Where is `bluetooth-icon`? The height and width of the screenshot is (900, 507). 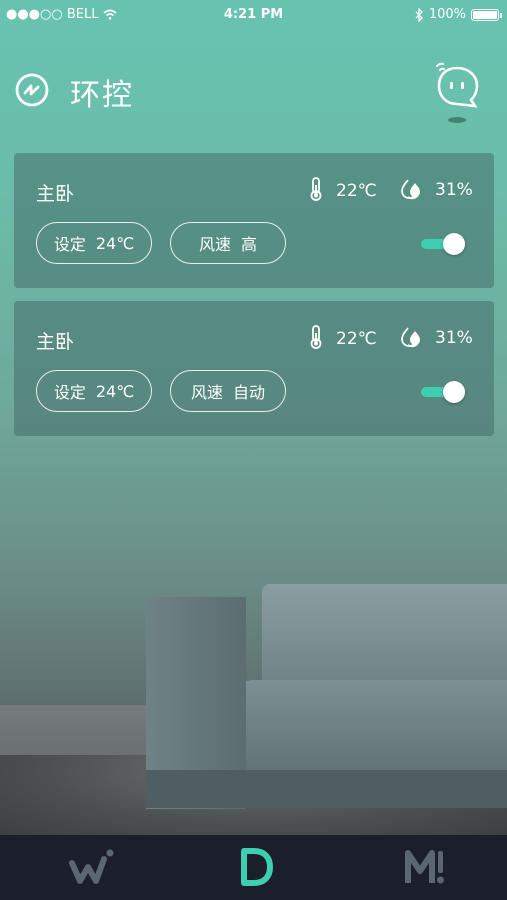 bluetooth-icon is located at coordinates (419, 14).